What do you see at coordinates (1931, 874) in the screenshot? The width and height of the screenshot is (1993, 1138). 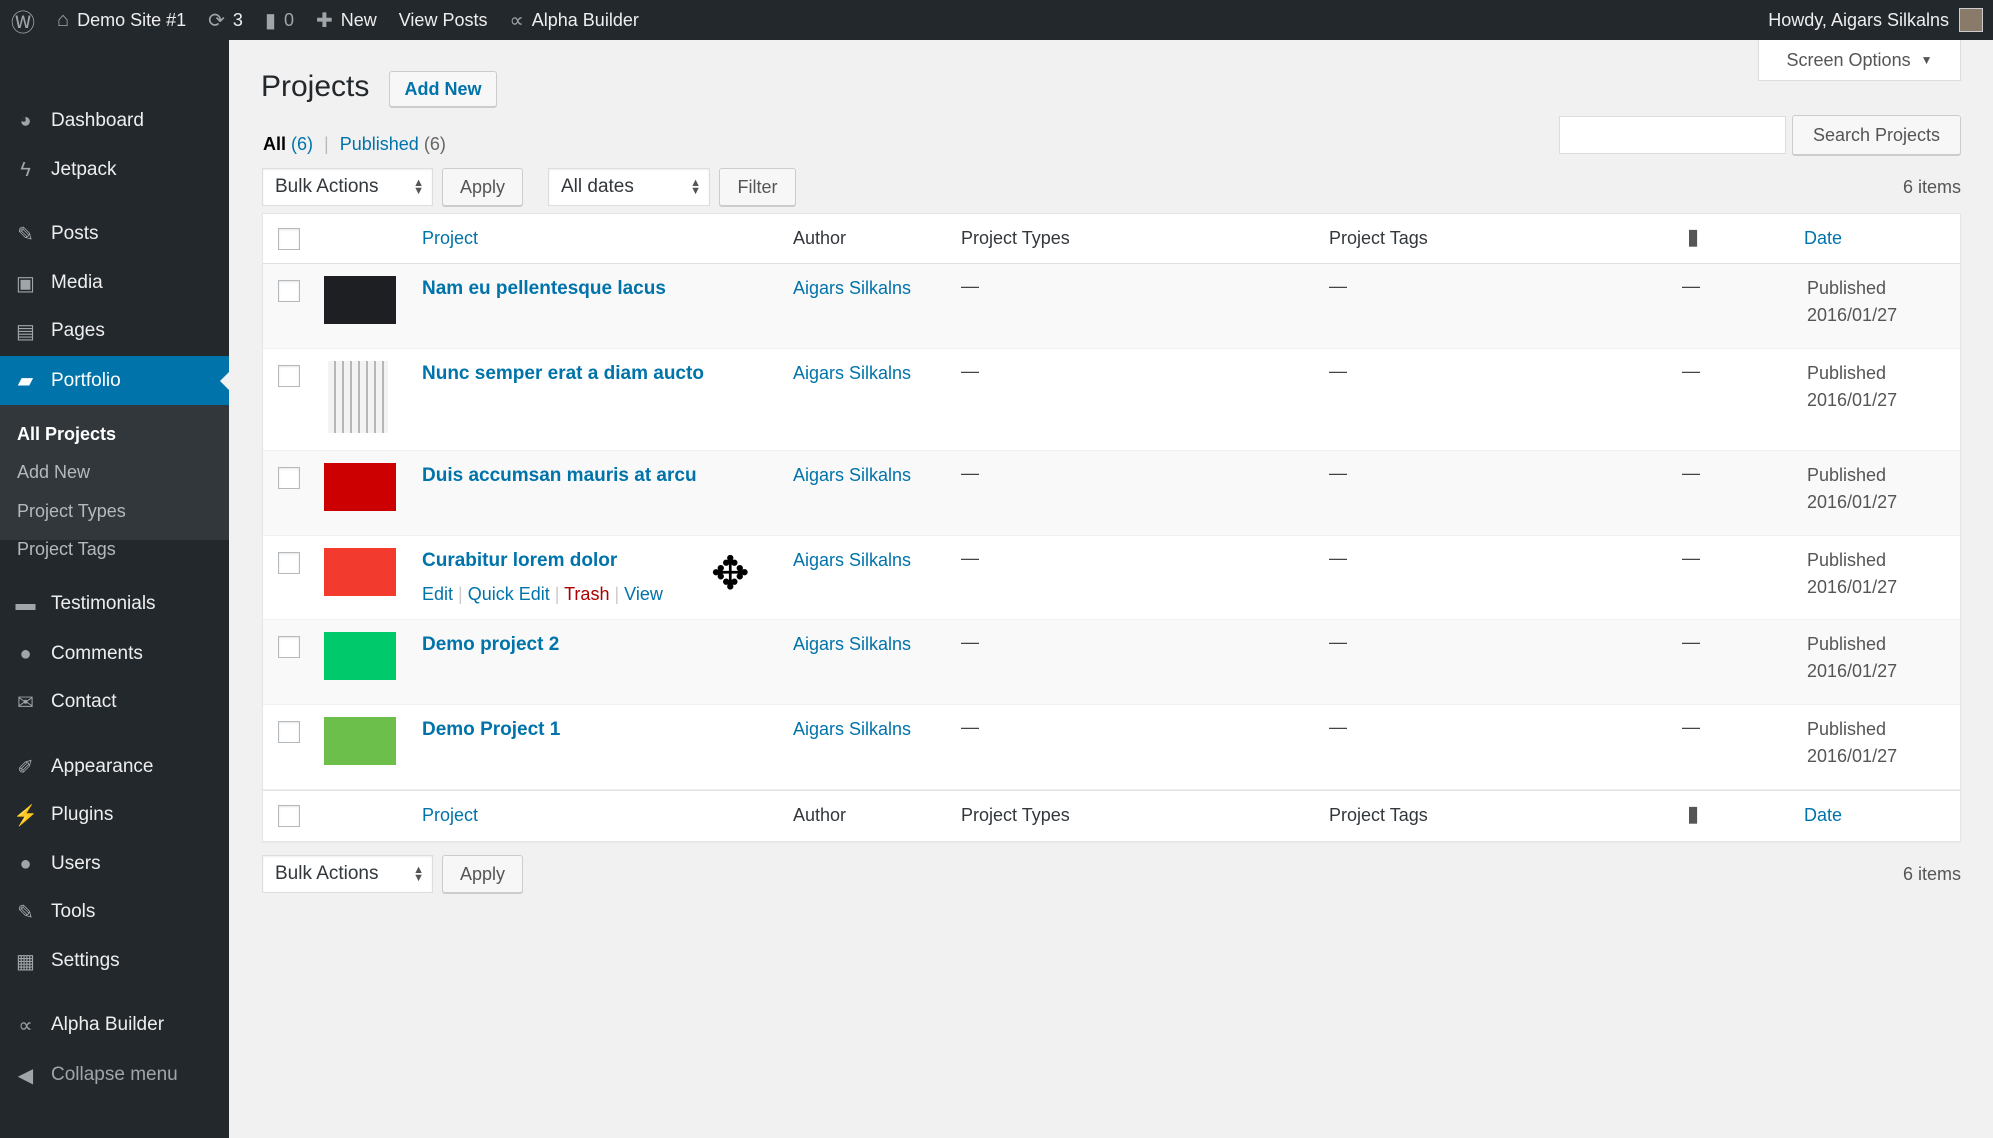 I see `items-count-bottom: 6 items` at bounding box center [1931, 874].